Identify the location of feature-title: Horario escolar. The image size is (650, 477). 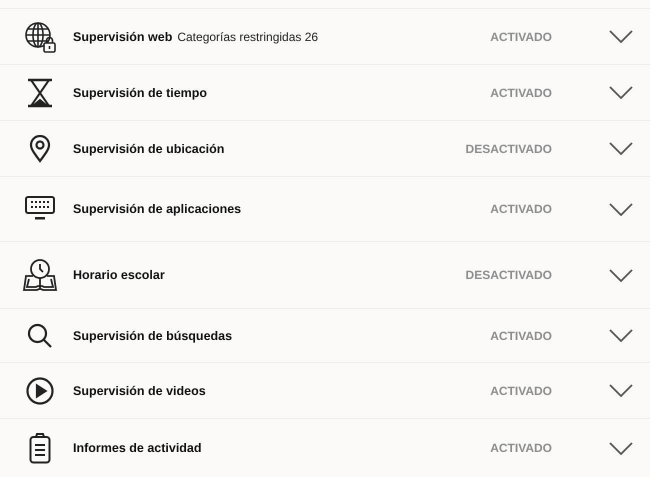
(119, 275).